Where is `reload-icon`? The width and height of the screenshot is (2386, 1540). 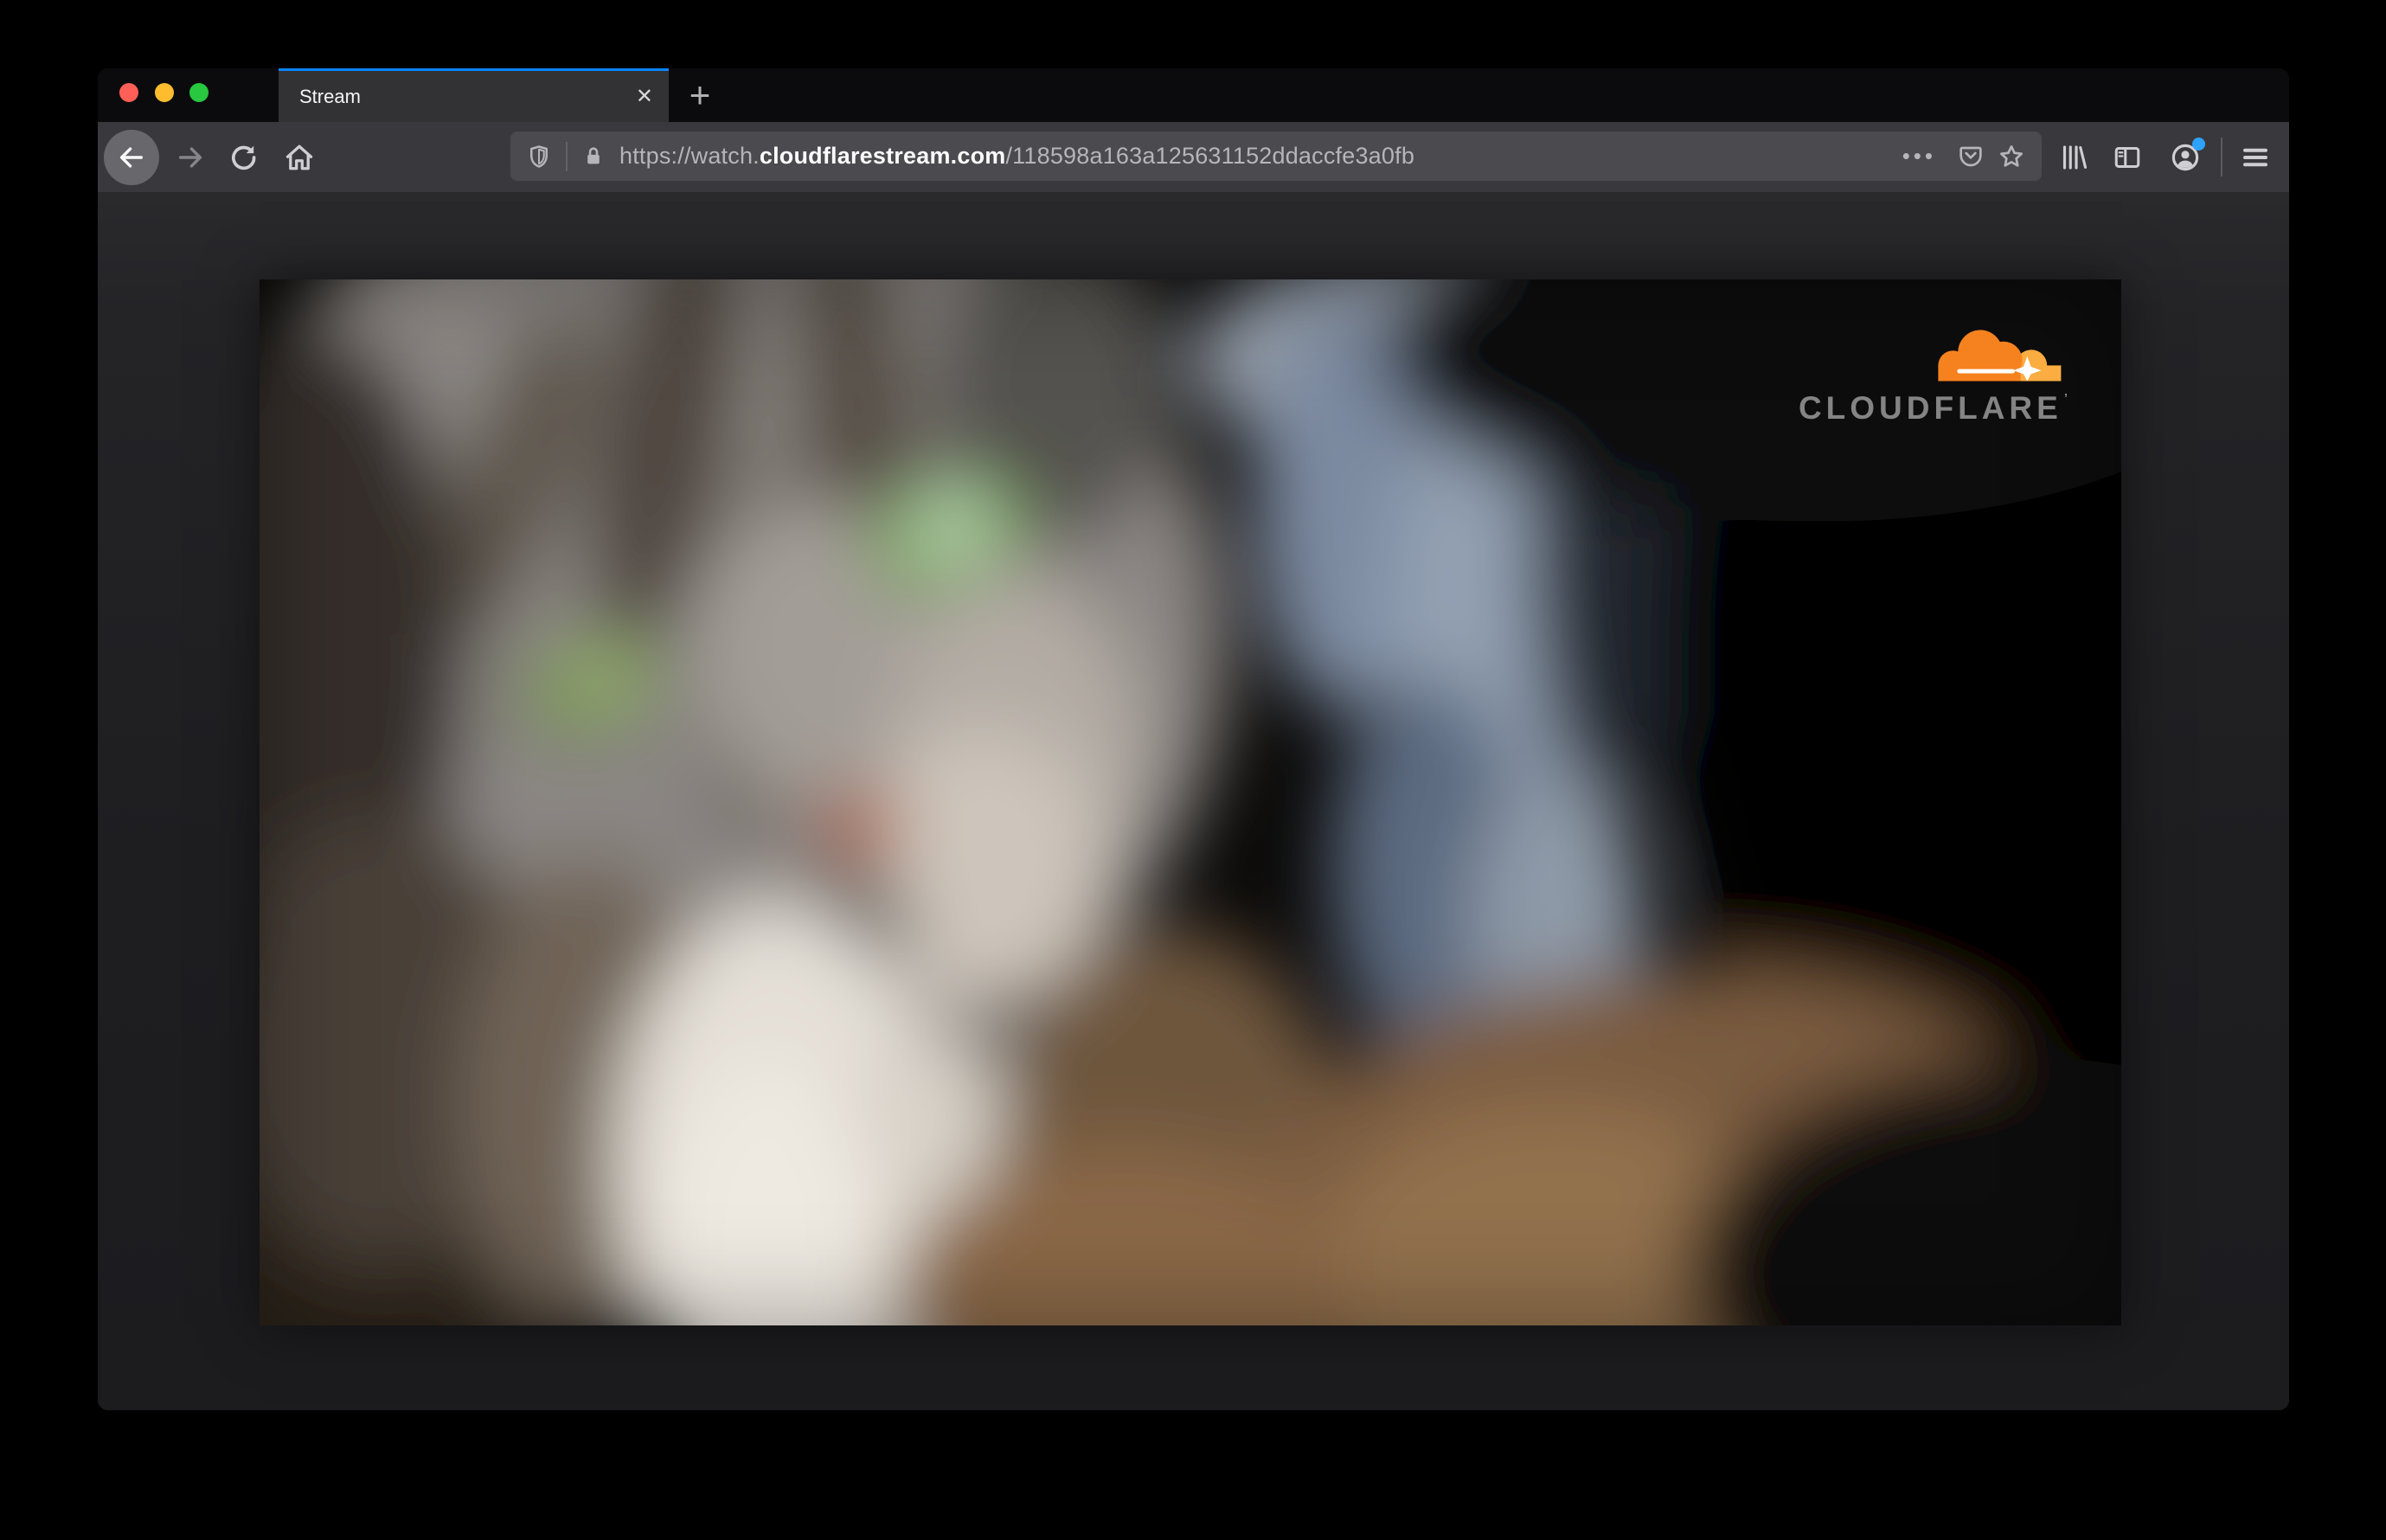
reload-icon is located at coordinates (244, 157).